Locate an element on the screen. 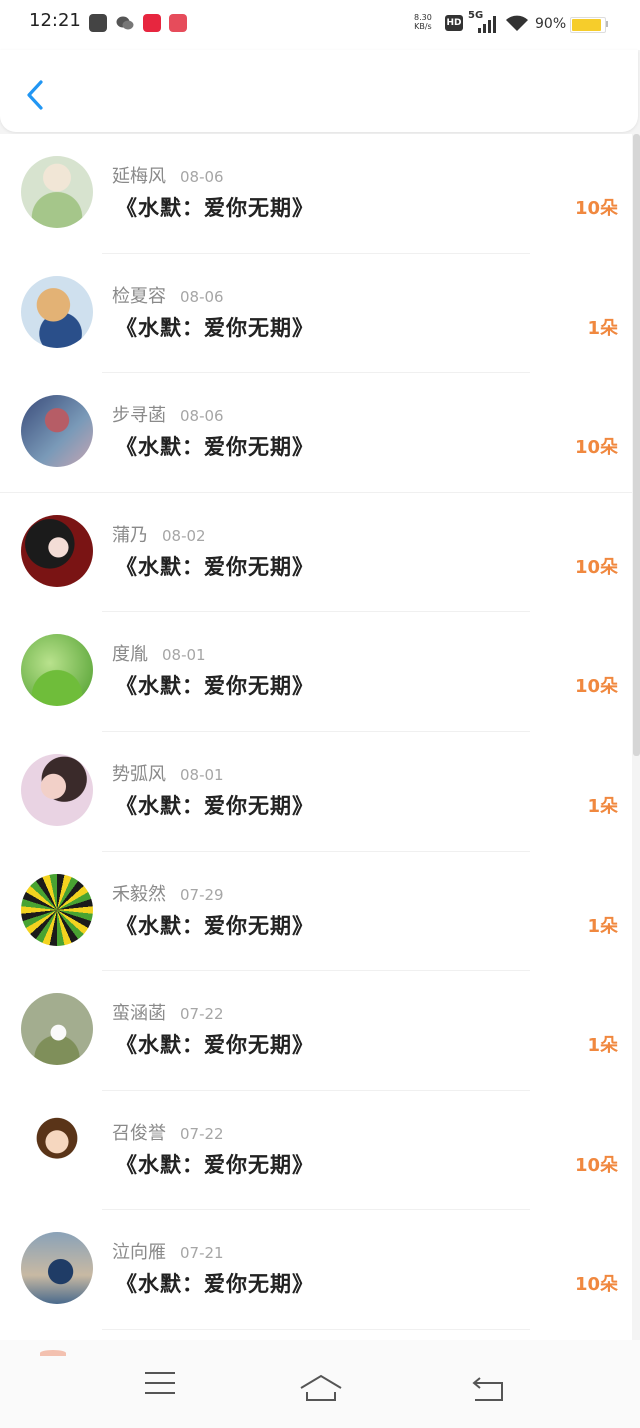 The width and height of the screenshot is (640, 1428). status-time: 12:21 is located at coordinates (55, 20).